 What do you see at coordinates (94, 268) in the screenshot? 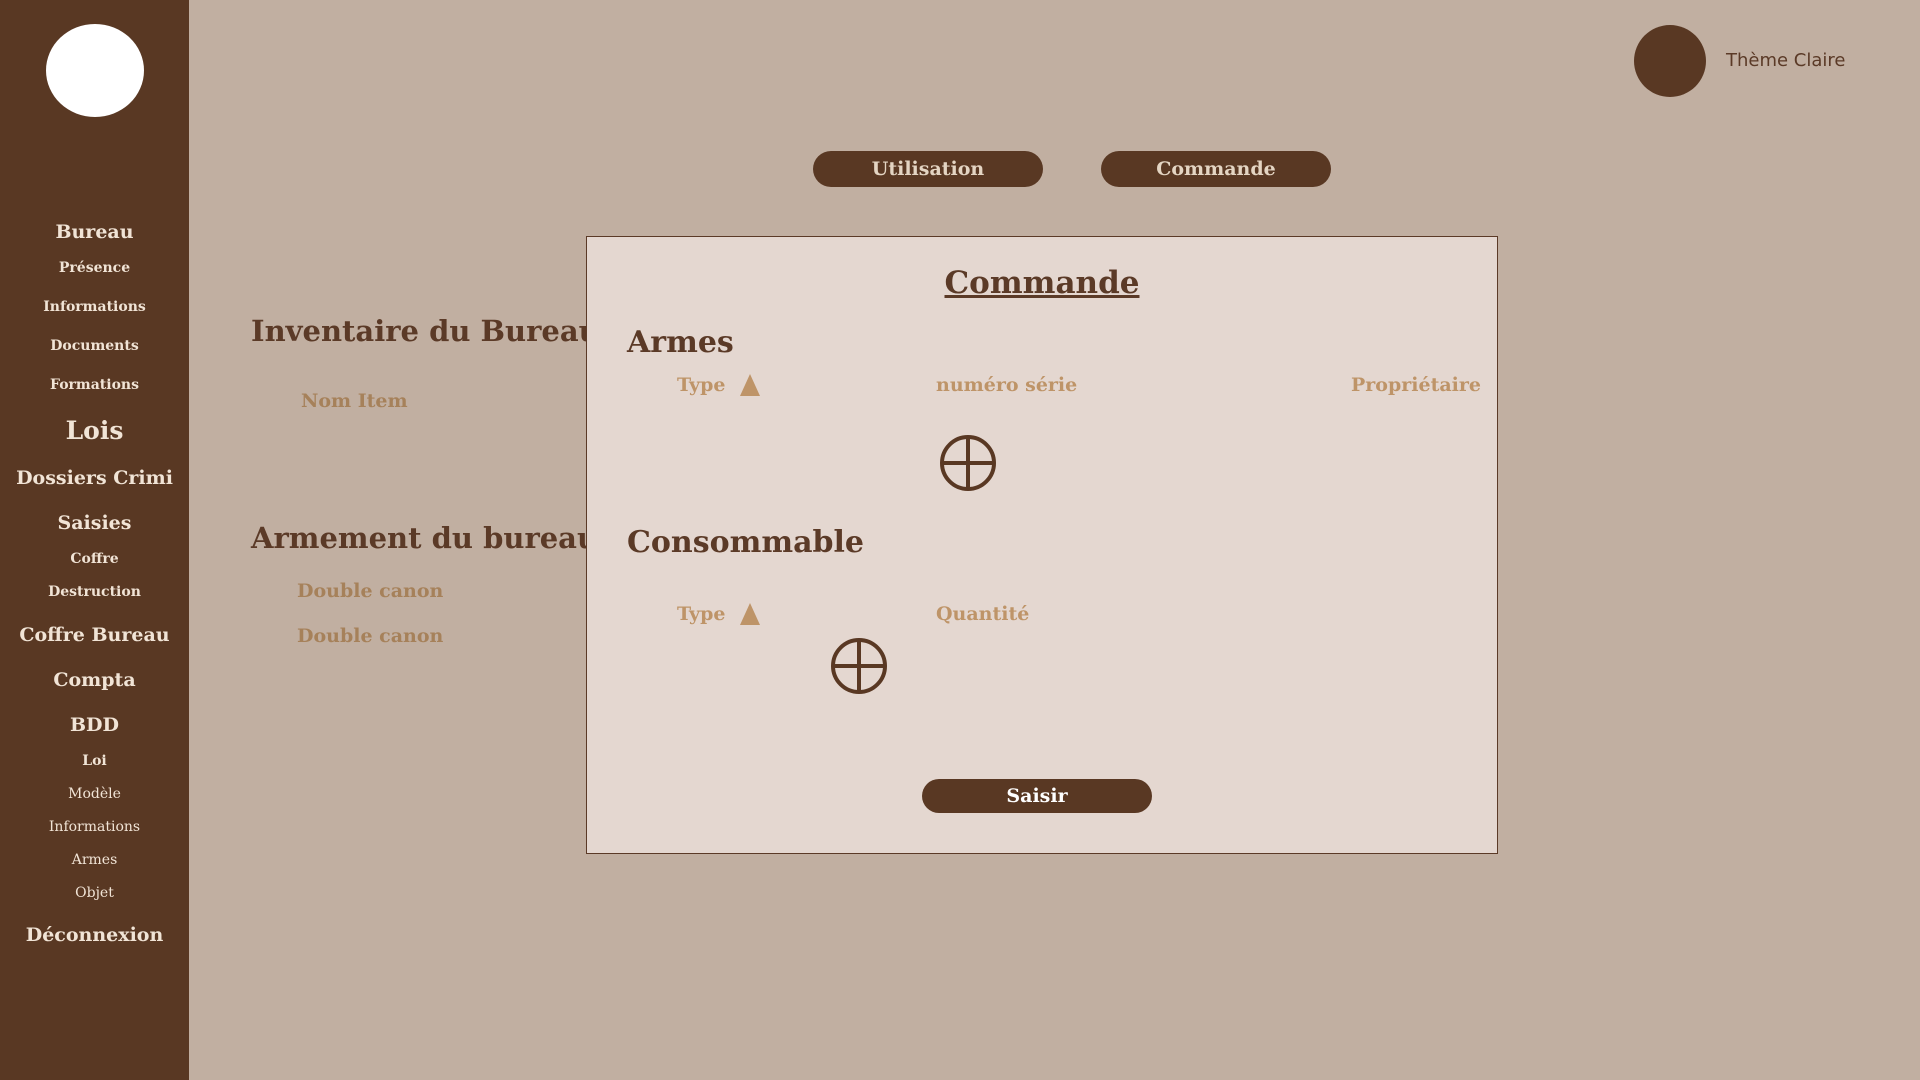
I see `sidebar-item-presence: Présence` at bounding box center [94, 268].